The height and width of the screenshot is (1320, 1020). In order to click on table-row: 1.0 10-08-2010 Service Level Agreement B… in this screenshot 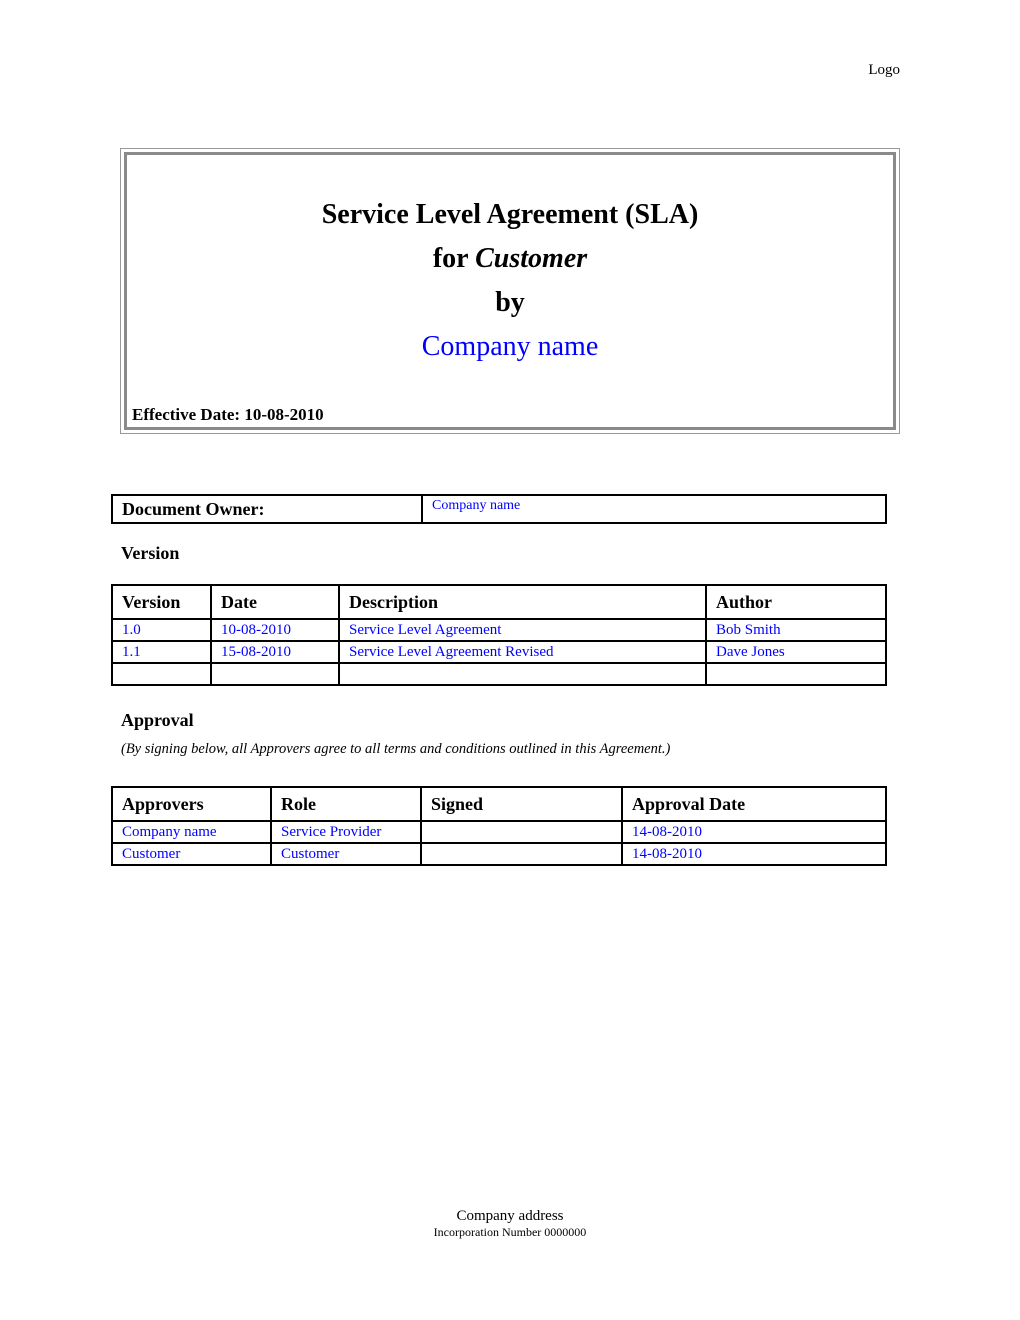, I will do `click(499, 630)`.